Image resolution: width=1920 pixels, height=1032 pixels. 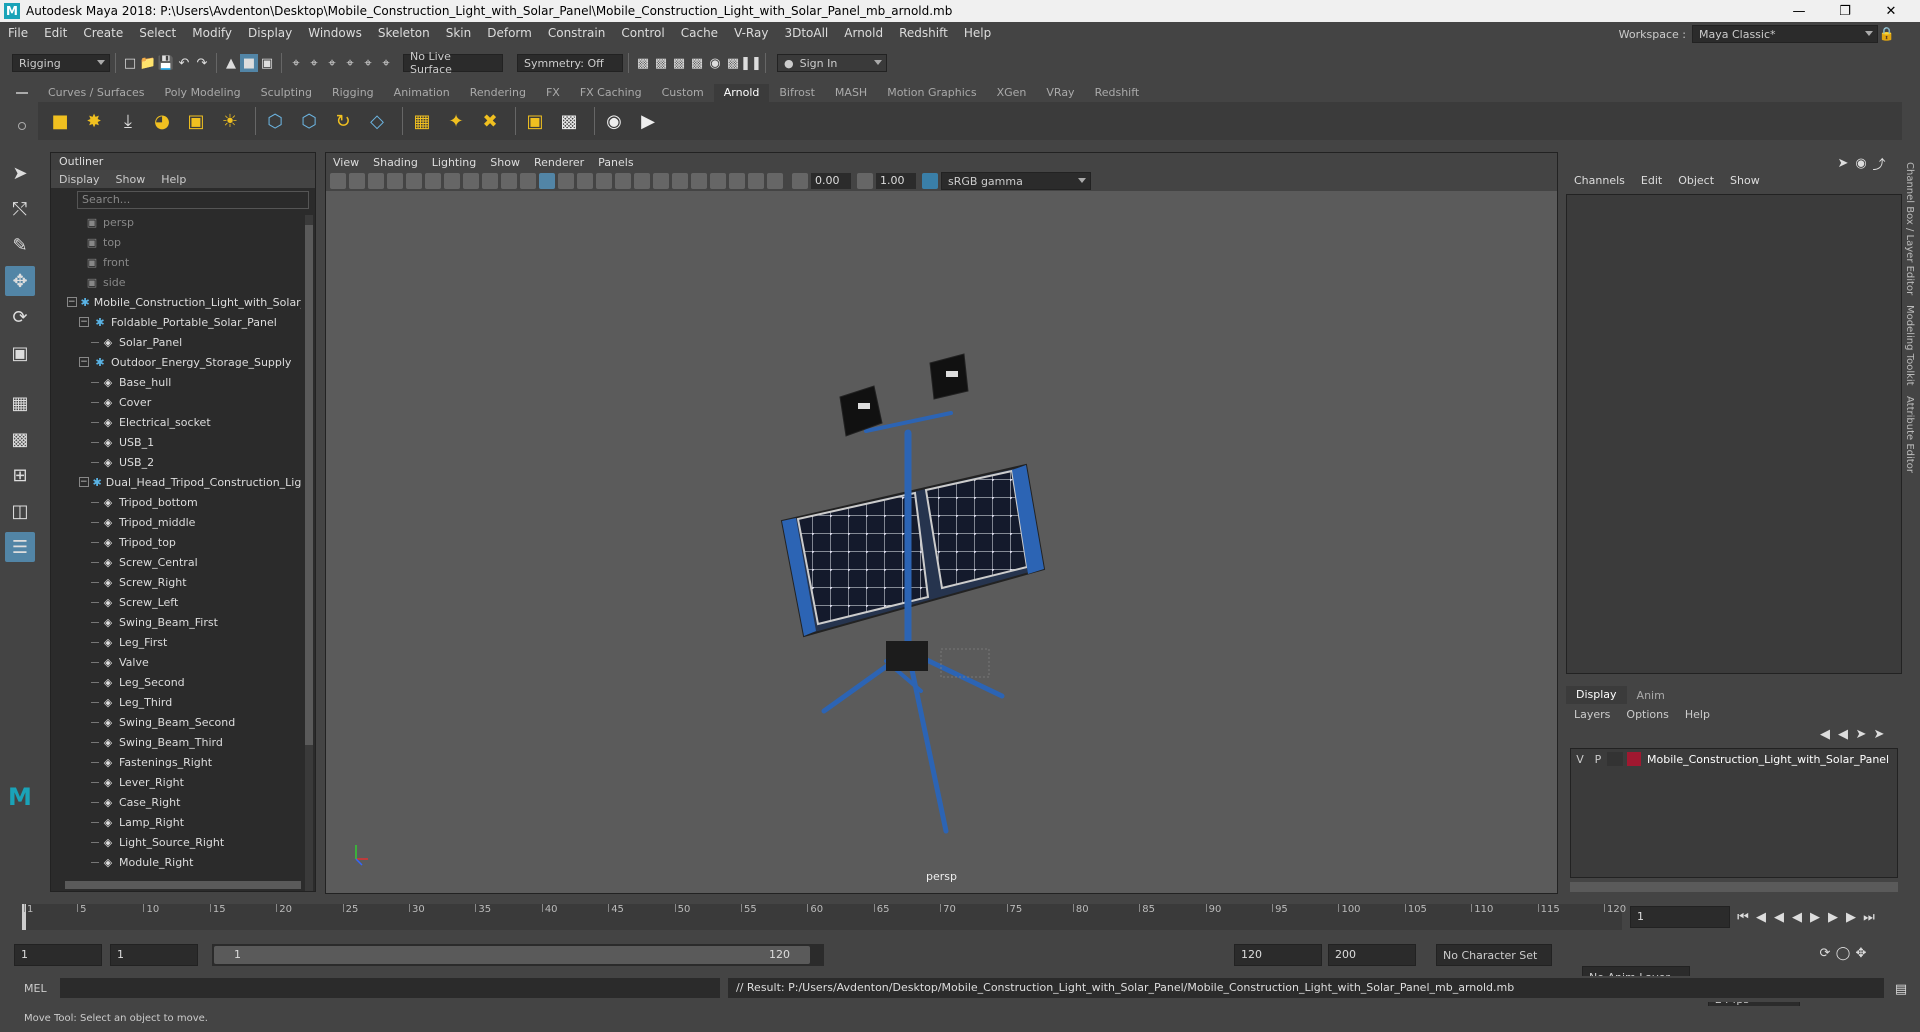 What do you see at coordinates (184, 662) in the screenshot?
I see `outliner-item-mesh: ◈ Valve` at bounding box center [184, 662].